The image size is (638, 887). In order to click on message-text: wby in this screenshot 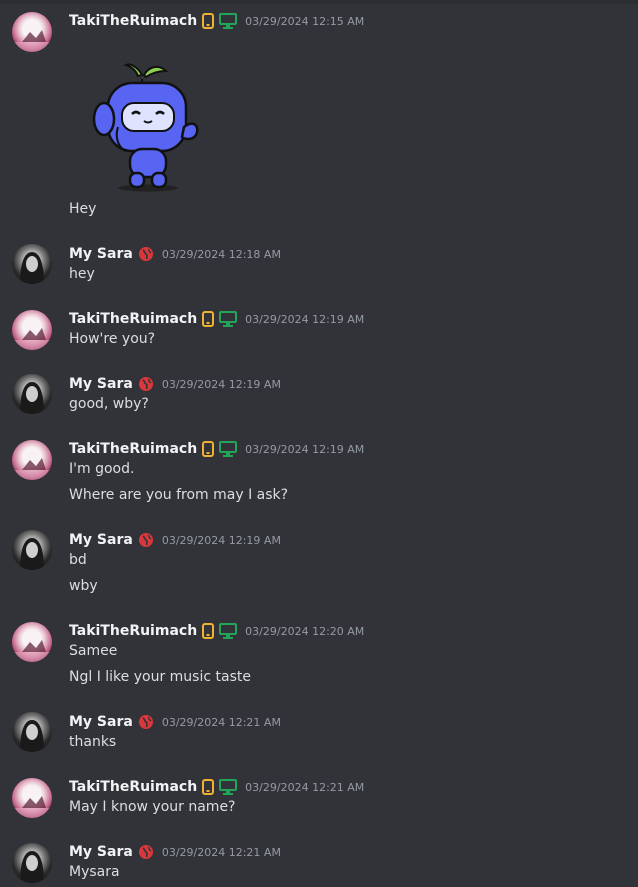, I will do `click(83, 586)`.